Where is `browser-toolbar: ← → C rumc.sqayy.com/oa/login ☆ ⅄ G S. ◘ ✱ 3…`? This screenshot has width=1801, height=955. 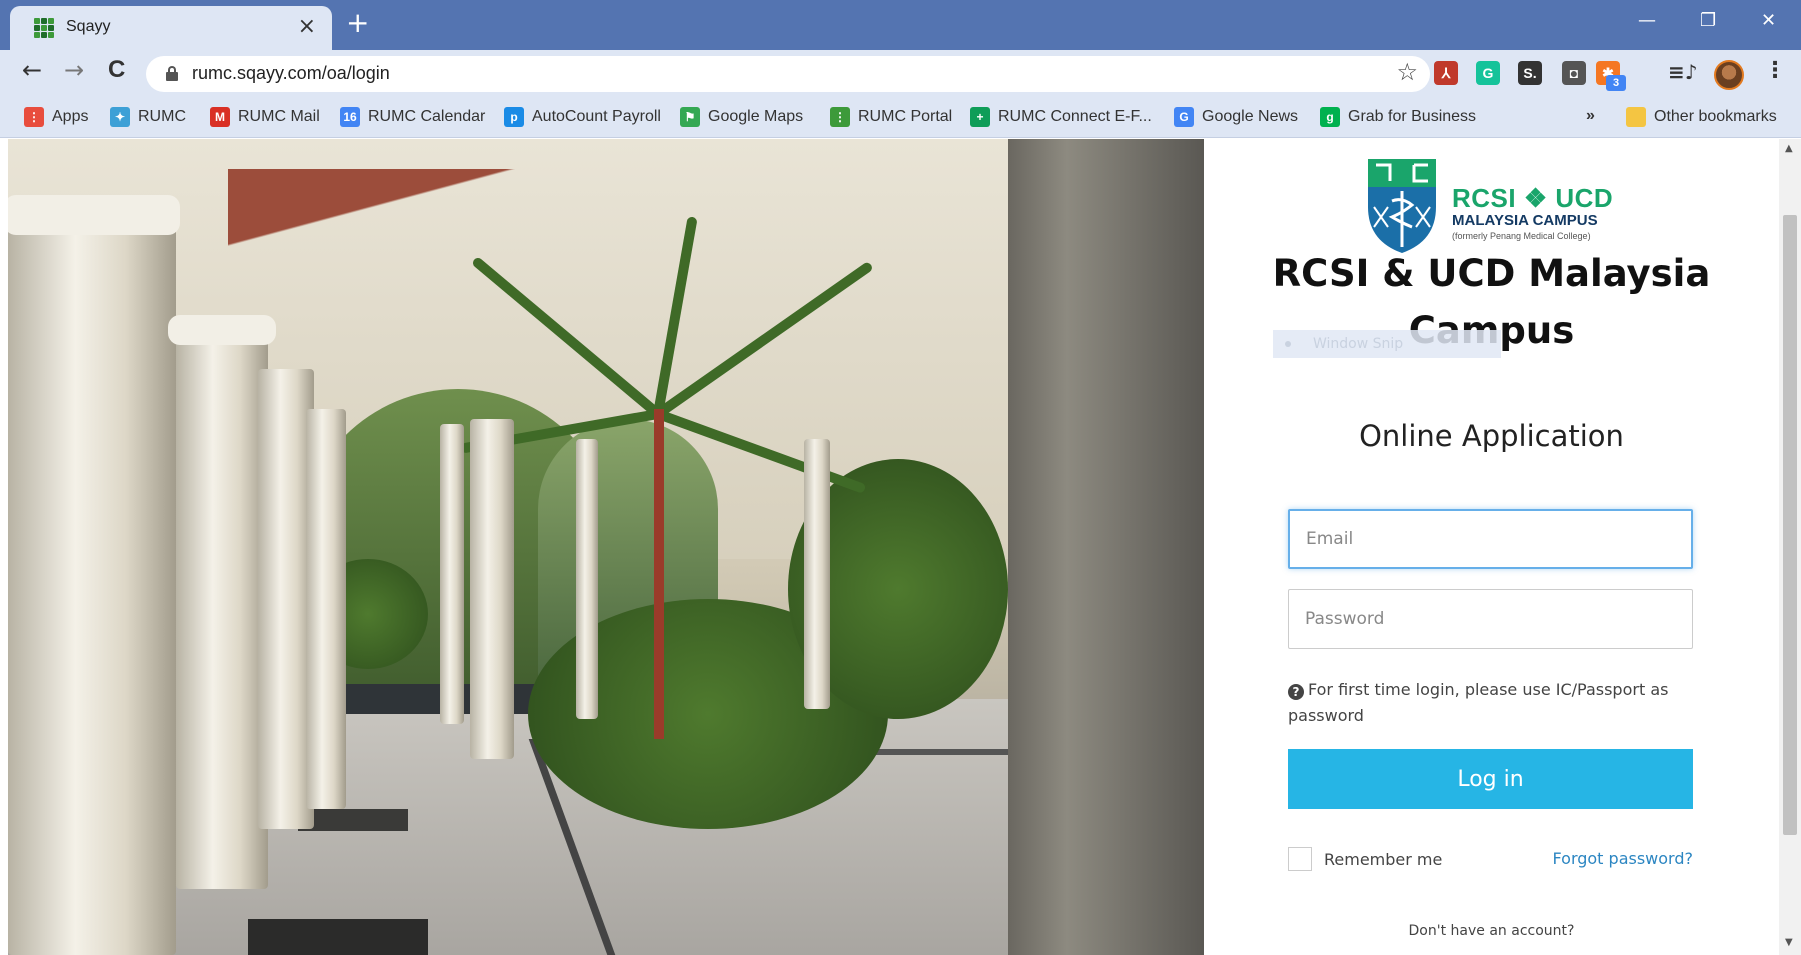
browser-toolbar: ← → C rumc.sqayy.com/oa/login ☆ ⅄ G S. ◘ ✱ 3… is located at coordinates (900, 74).